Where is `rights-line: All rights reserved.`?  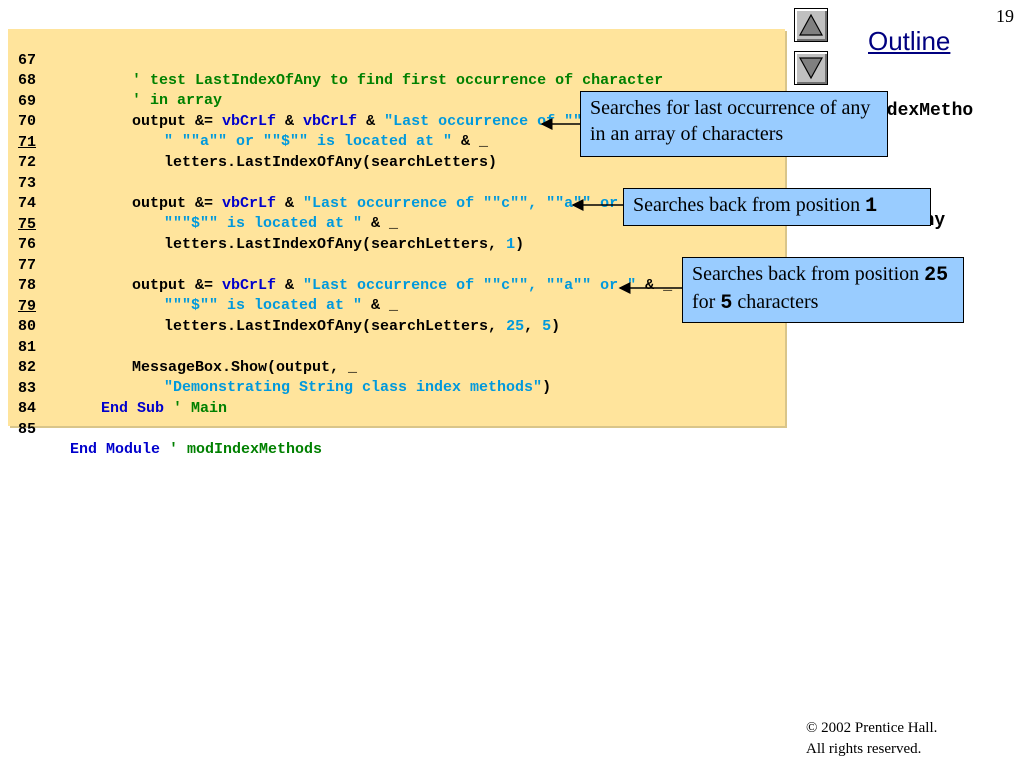
rights-line: All rights reserved. is located at coordinates (864, 749).